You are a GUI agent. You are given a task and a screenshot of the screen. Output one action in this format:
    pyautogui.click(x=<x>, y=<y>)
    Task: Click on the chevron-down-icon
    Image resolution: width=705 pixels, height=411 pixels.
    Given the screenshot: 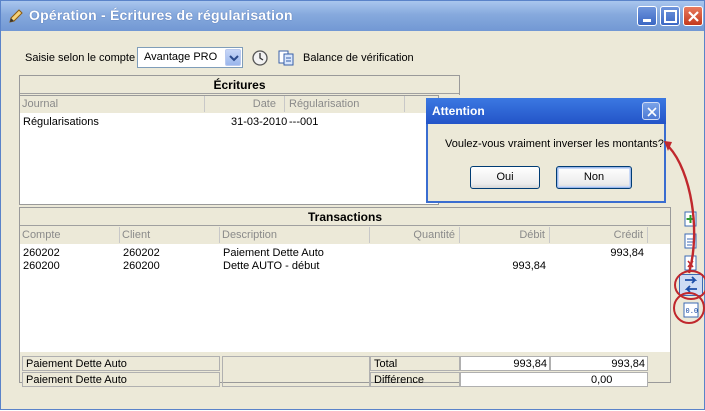 What is the action you would take?
    pyautogui.click(x=234, y=58)
    